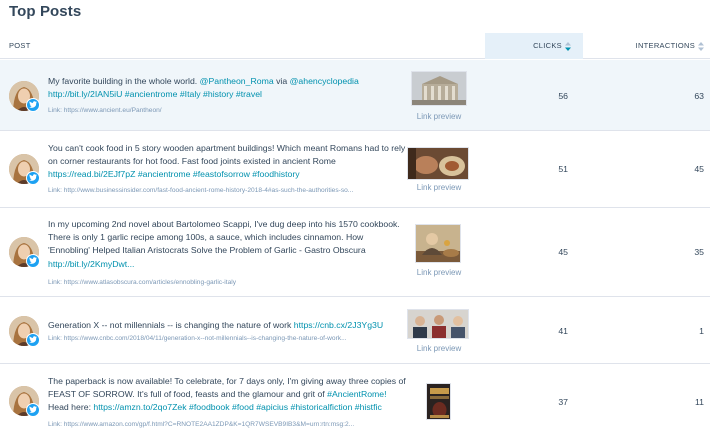  What do you see at coordinates (45, 11) in the screenshot?
I see `page-title: Top Posts` at bounding box center [45, 11].